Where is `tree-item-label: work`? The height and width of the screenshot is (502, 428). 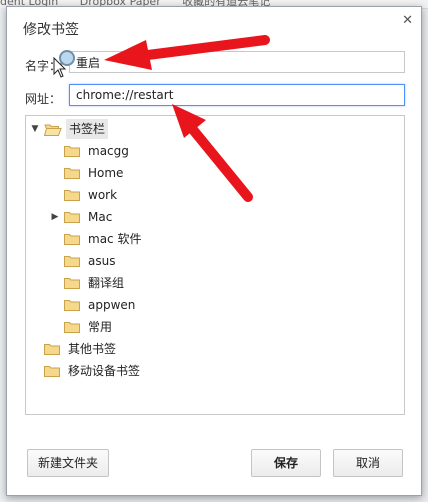
tree-item-label: work is located at coordinates (103, 195).